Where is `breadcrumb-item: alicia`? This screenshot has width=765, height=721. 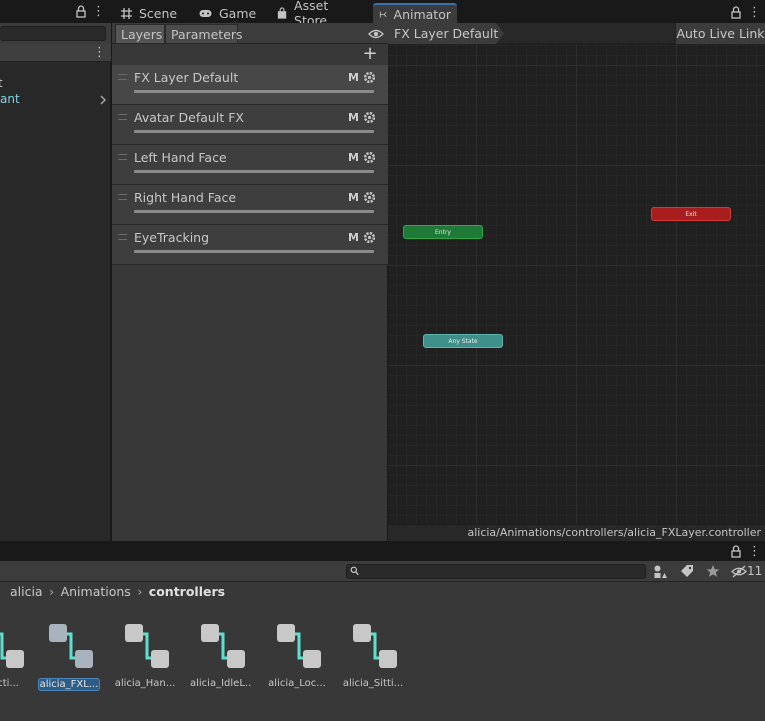
breadcrumb-item: alicia is located at coordinates (26, 591).